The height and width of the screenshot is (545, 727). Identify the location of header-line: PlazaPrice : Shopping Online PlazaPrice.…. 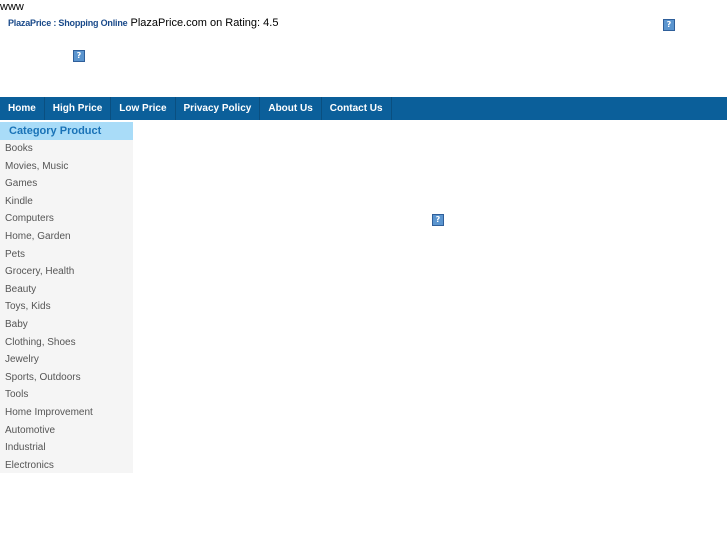
(143, 23).